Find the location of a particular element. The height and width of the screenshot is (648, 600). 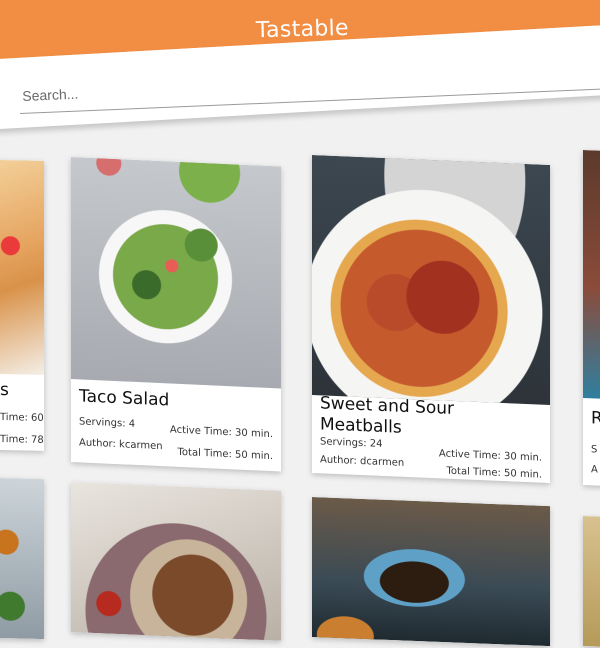

recipe-servings: Servings: 4 is located at coordinates (107, 423).